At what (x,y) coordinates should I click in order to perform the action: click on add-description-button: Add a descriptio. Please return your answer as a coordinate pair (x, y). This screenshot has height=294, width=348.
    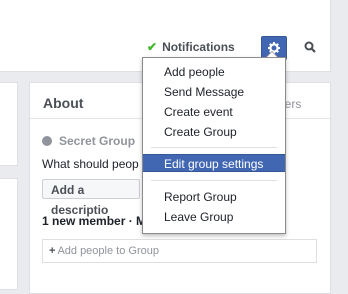
    Looking at the image, I should click on (91, 198).